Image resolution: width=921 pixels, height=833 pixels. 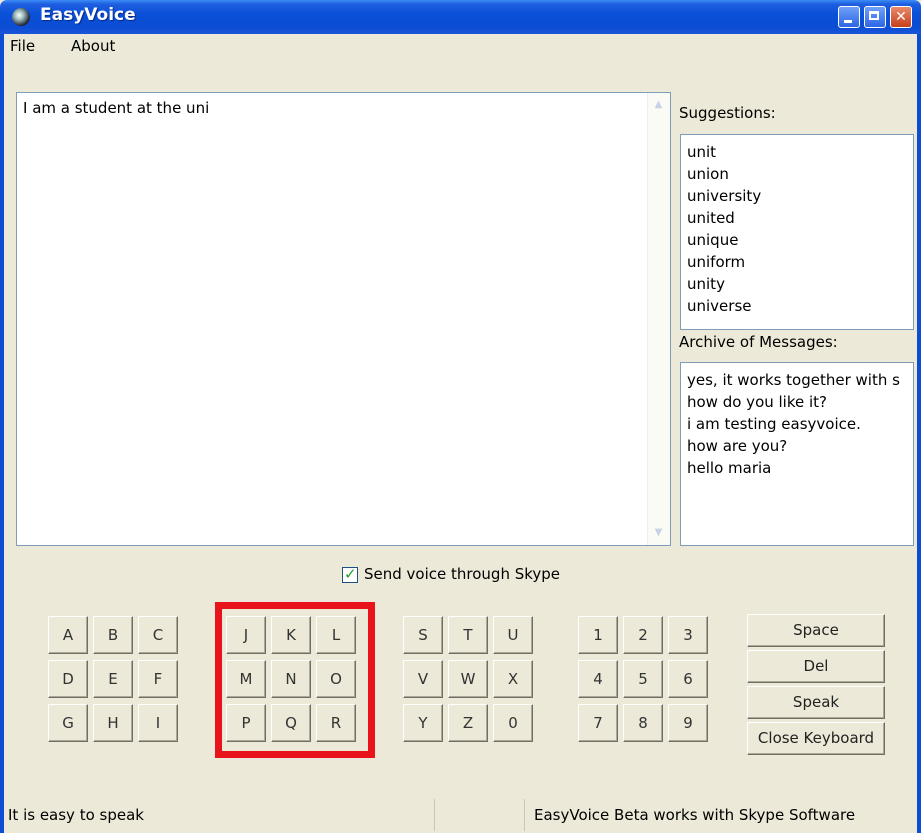 What do you see at coordinates (797, 218) in the screenshot?
I see `suggestion-item: united` at bounding box center [797, 218].